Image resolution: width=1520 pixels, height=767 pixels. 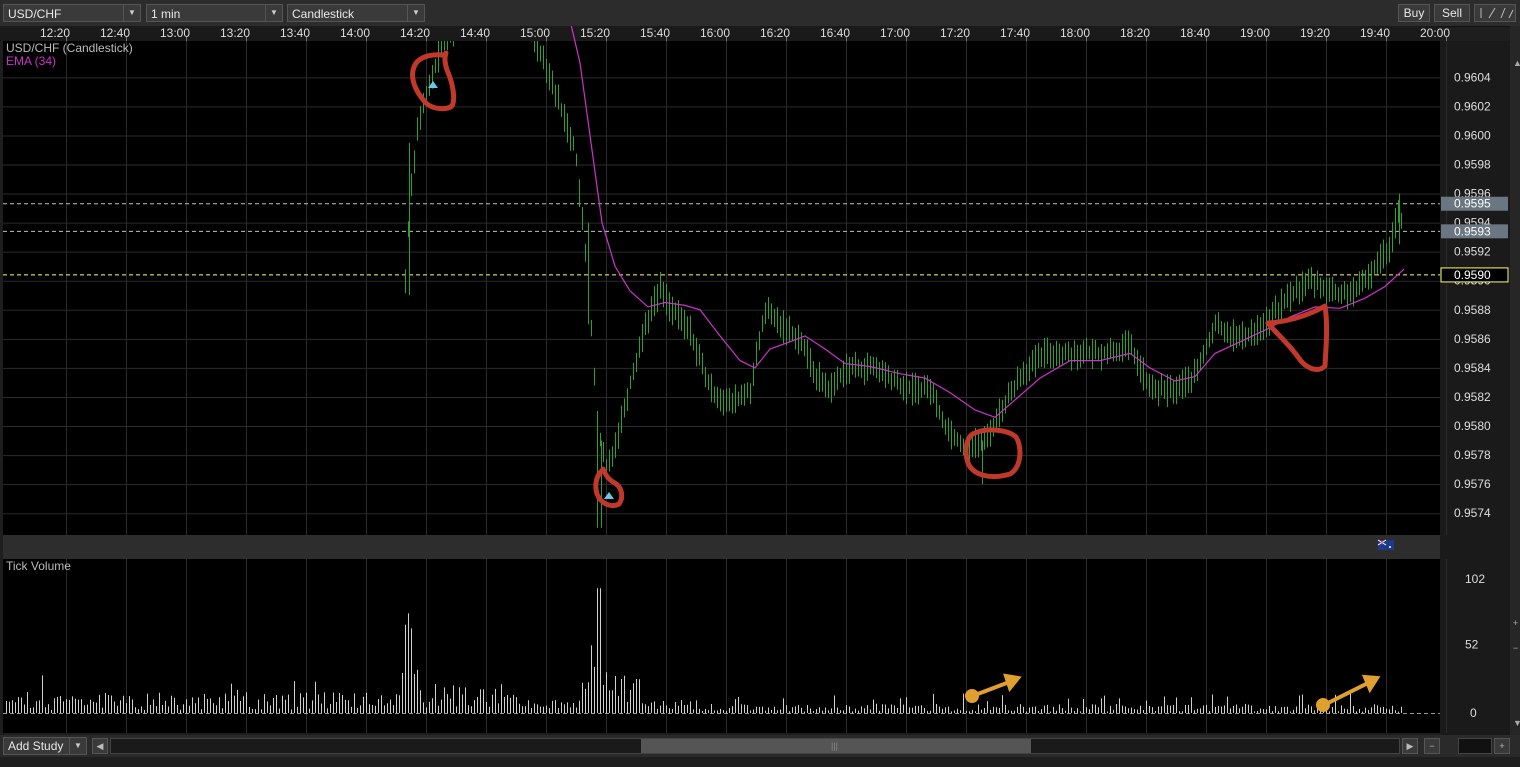 I want to click on time-tick-label: 14:40, so click(x=475, y=33).